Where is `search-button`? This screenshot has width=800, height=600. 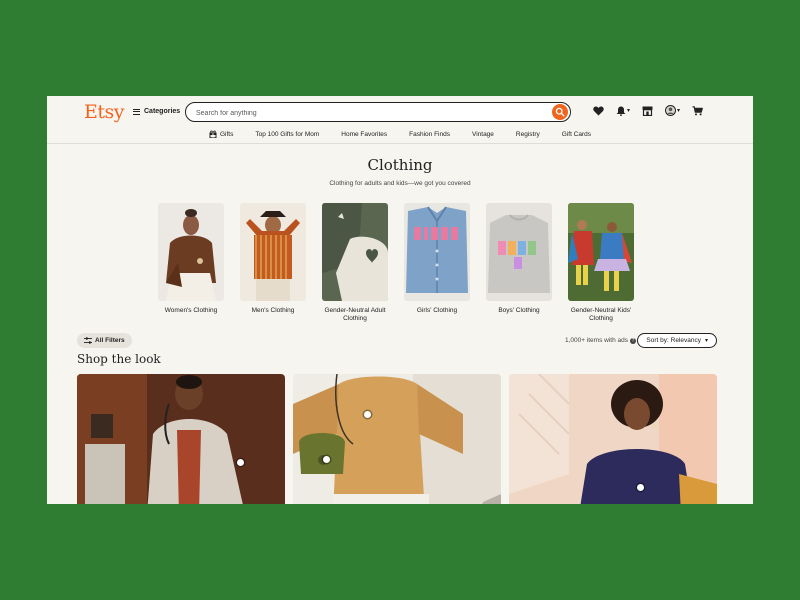 search-button is located at coordinates (560, 112).